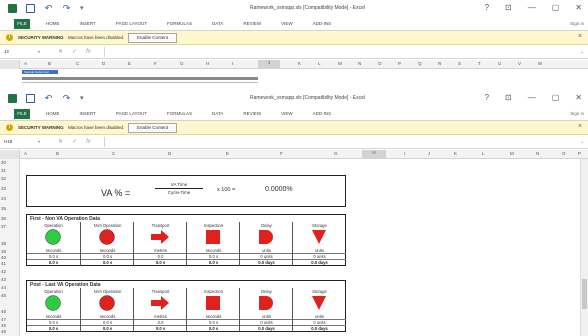  Describe the element at coordinates (319, 63) in the screenshot. I see `column-header: L` at that location.